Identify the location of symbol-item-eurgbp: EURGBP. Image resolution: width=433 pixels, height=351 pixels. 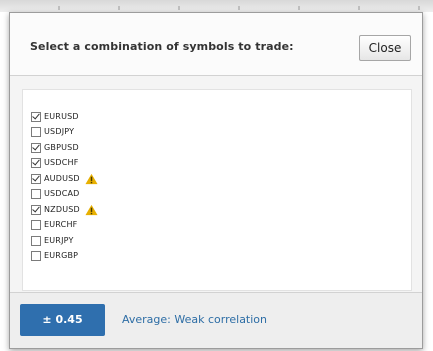
(54, 256).